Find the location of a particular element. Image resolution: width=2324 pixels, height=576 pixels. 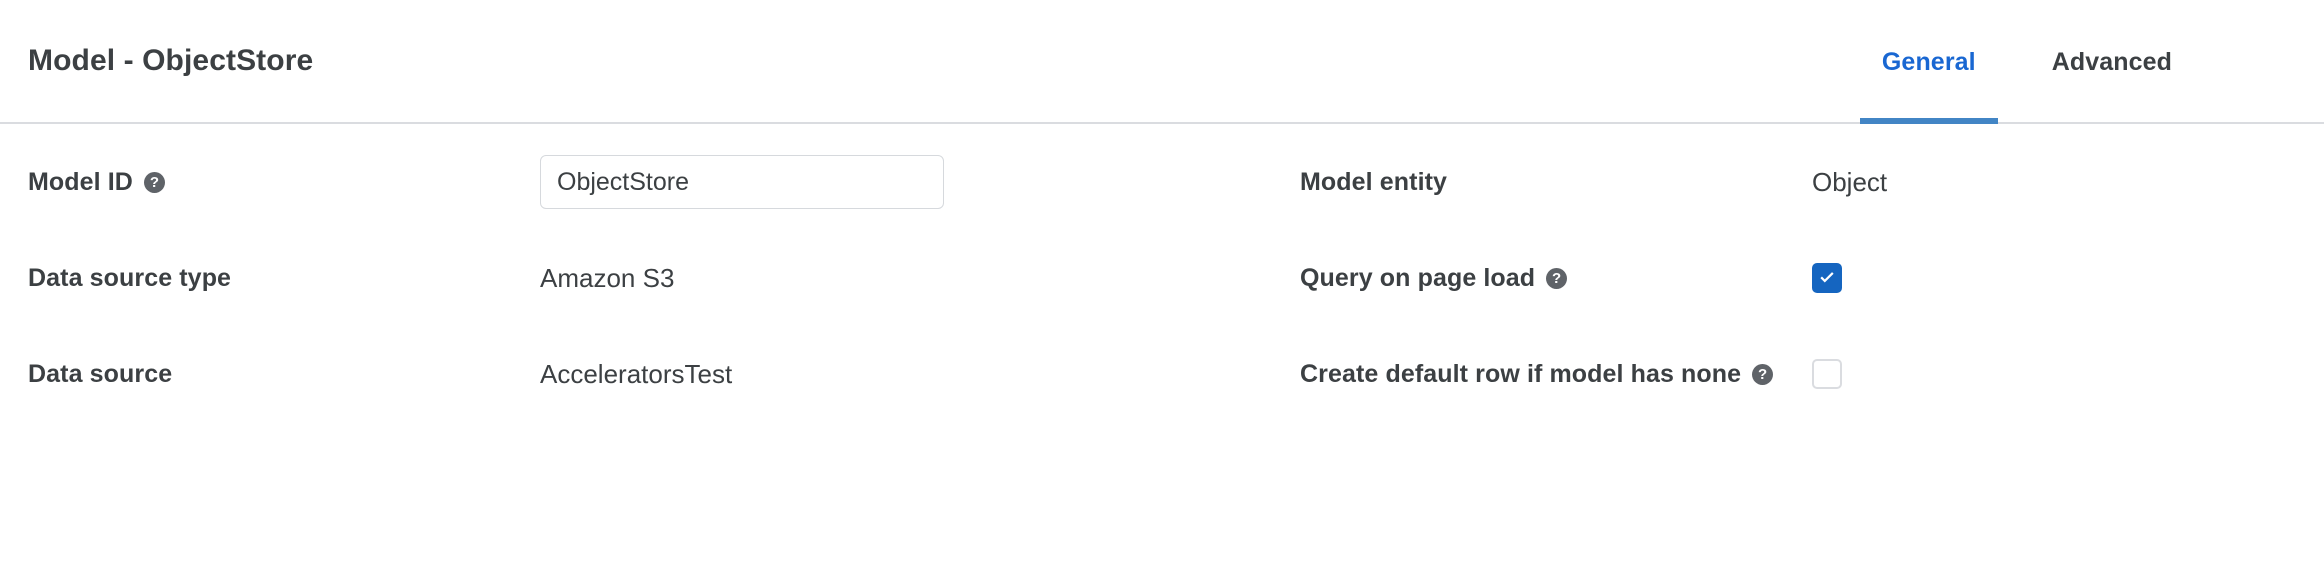

tab-advanced-label: Advanced is located at coordinates (2111, 62).